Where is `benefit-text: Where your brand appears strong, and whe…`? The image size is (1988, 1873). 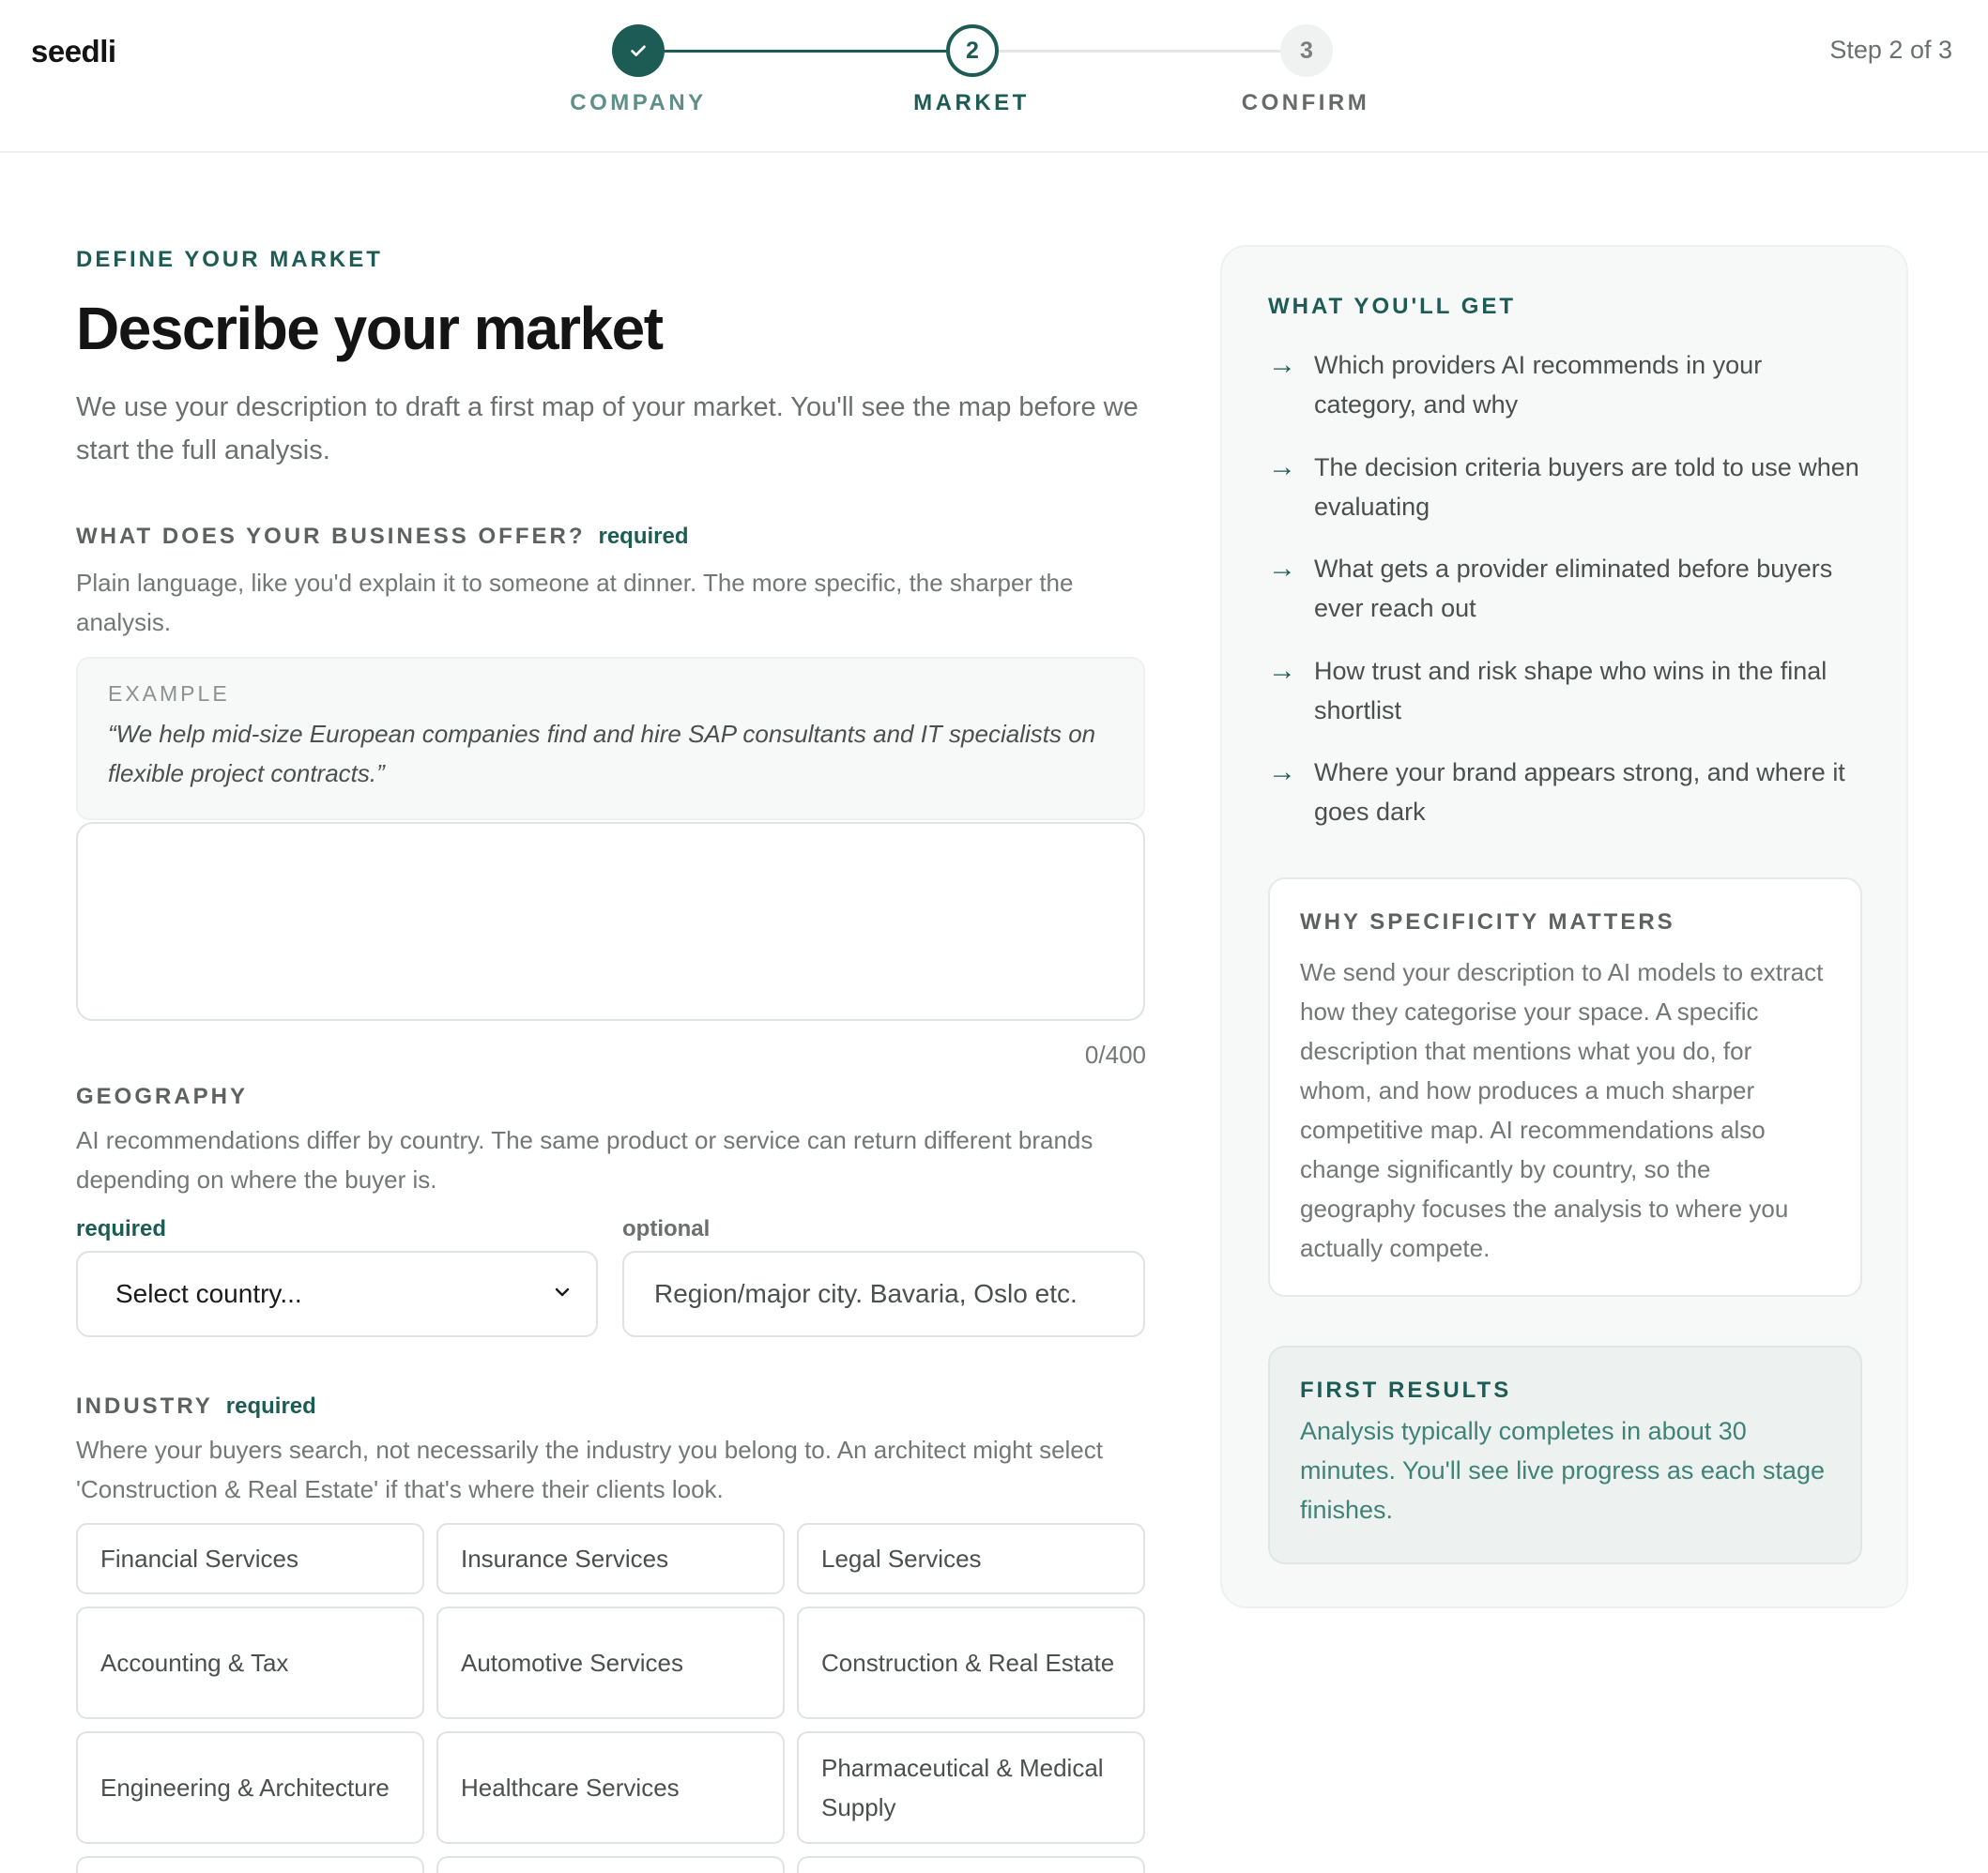
benefit-text: Where your brand appears strong, and whe… is located at coordinates (1579, 792).